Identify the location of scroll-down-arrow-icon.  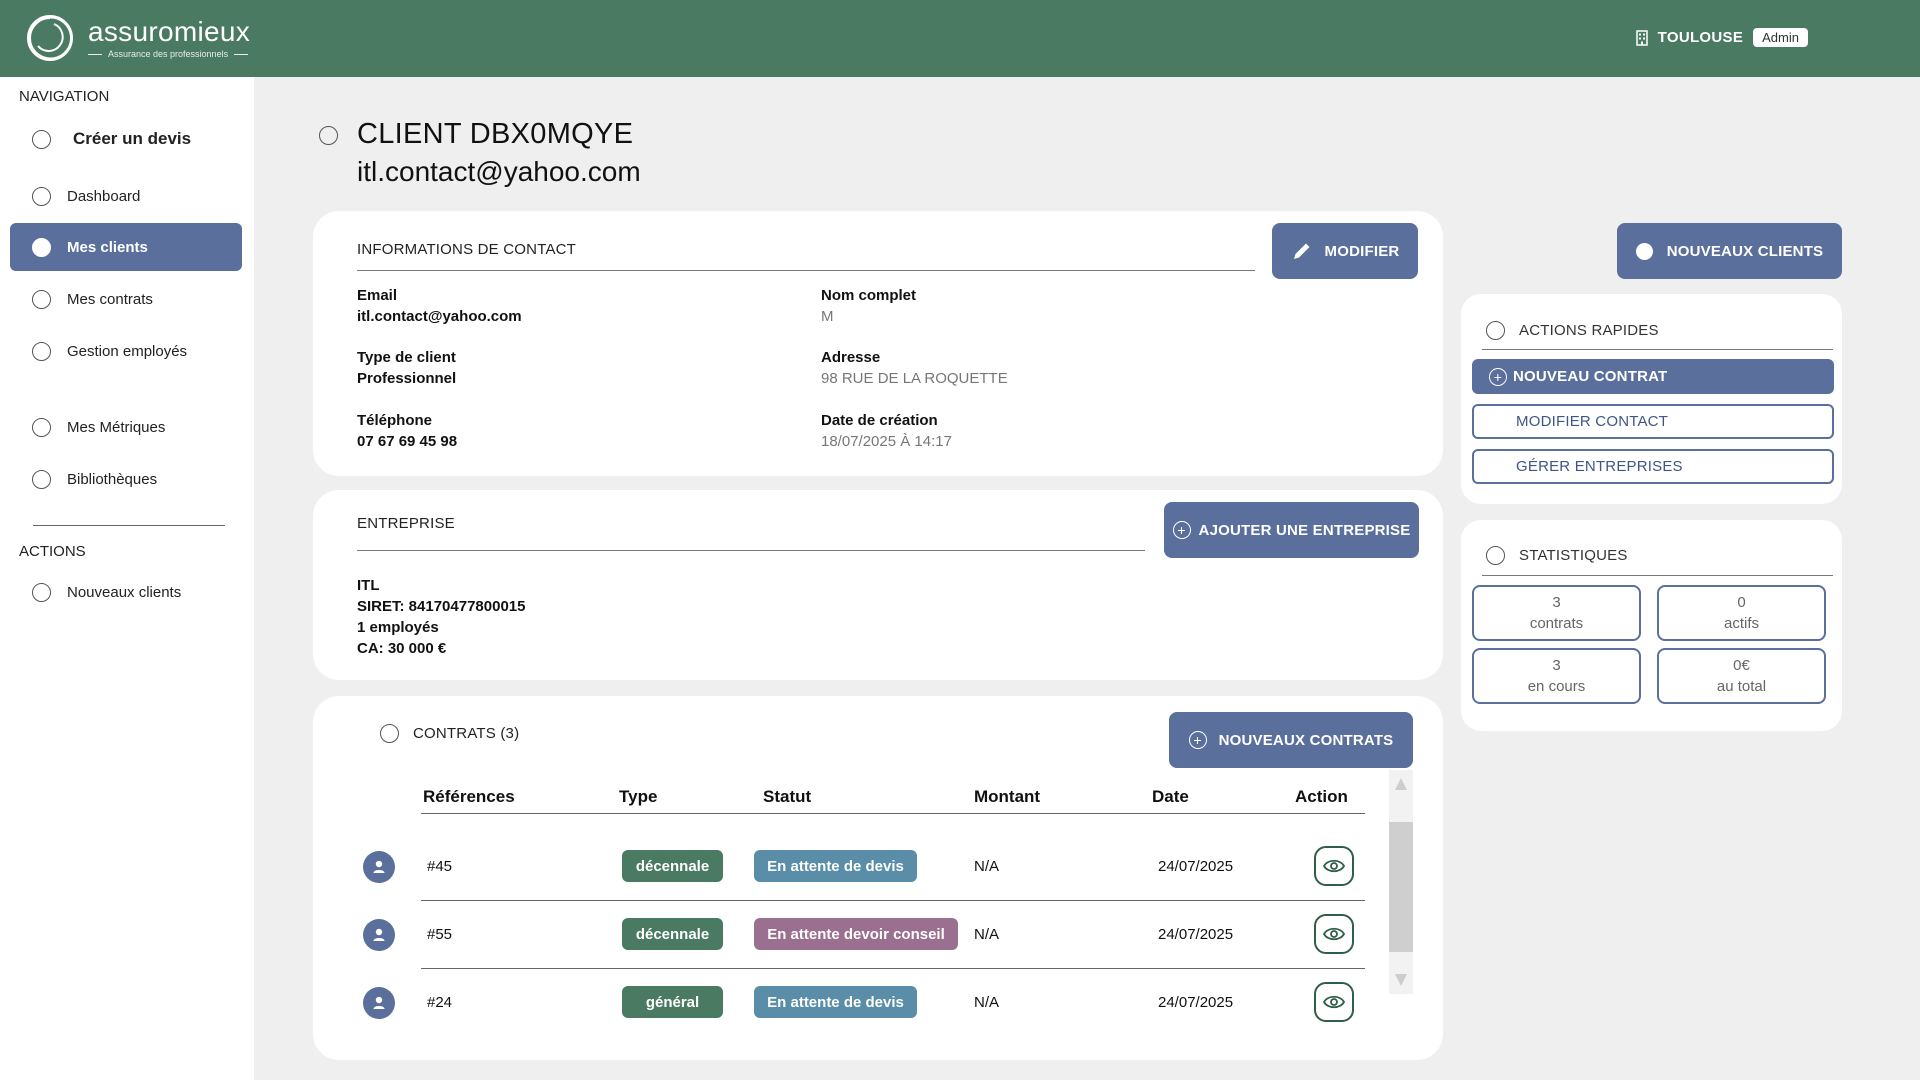
(1401, 980).